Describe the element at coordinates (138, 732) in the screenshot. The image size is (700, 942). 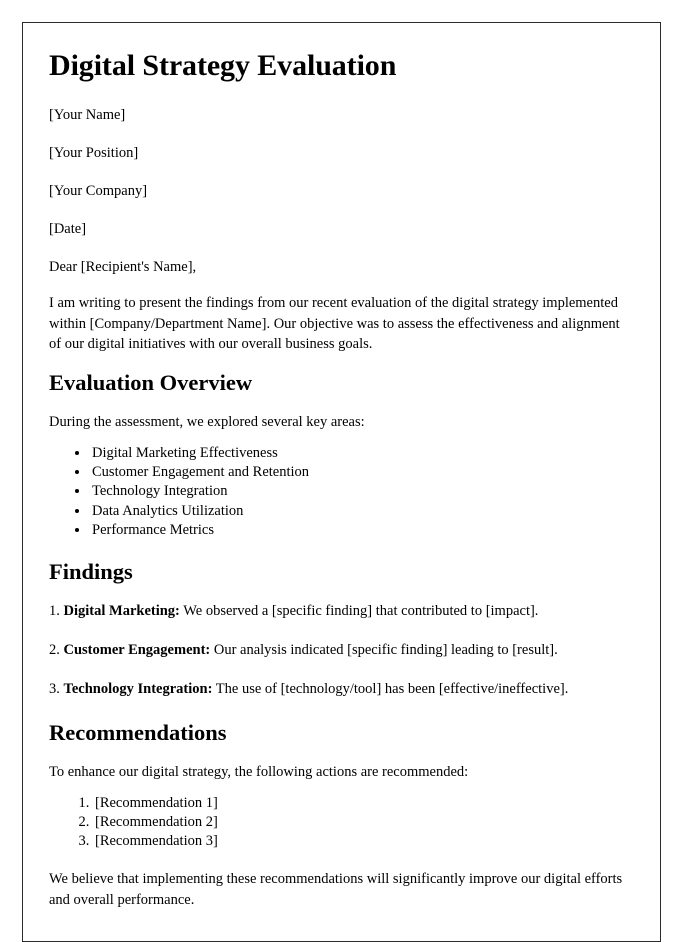
I see `section-heading-recommendations: Recommendations` at that location.